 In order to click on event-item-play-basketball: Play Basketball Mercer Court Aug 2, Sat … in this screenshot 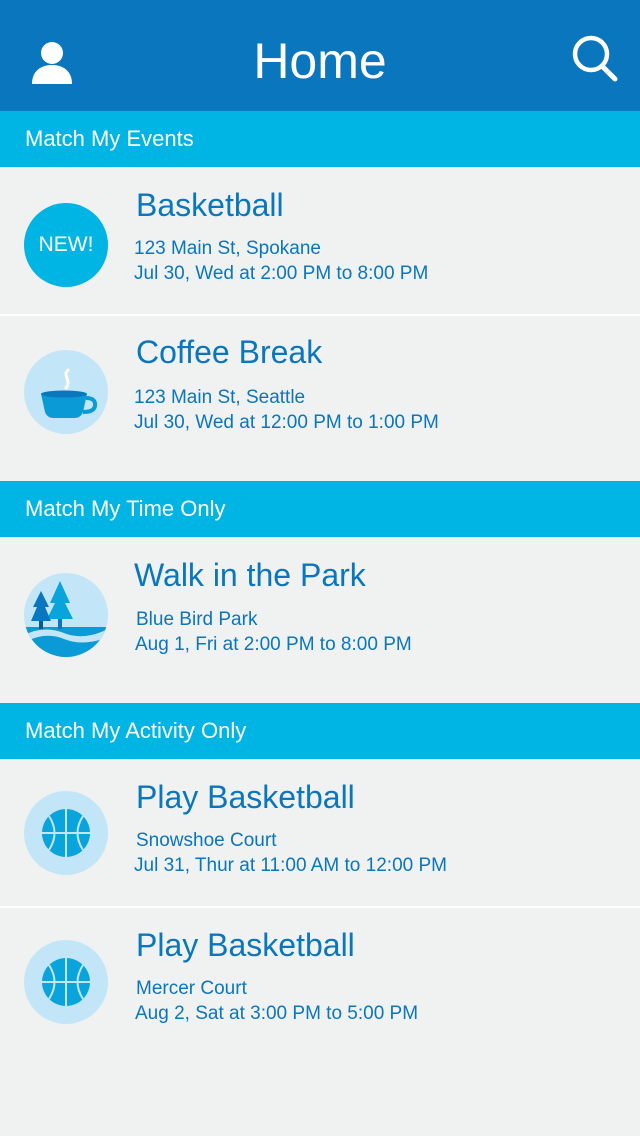, I will do `click(320, 981)`.